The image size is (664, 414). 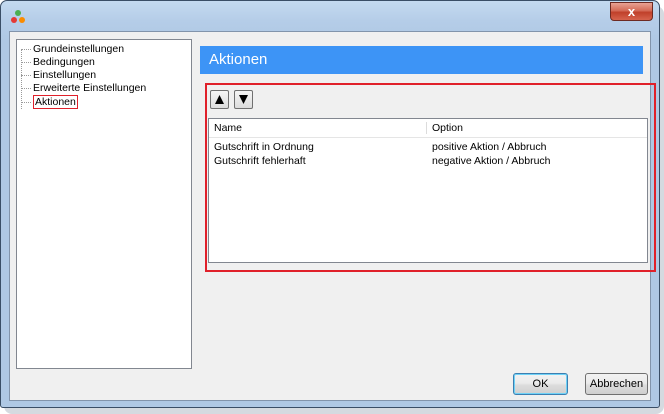 I want to click on tree-item-grundeinstellungen: Grundeinstellungen, so click(x=72, y=49).